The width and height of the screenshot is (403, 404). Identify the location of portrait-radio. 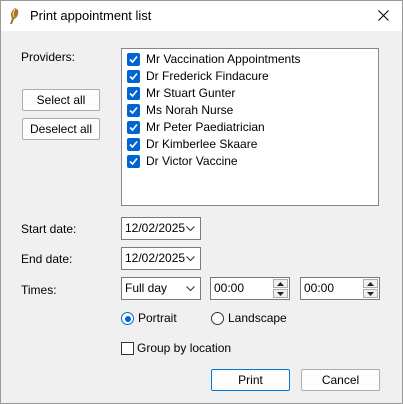
(127, 318).